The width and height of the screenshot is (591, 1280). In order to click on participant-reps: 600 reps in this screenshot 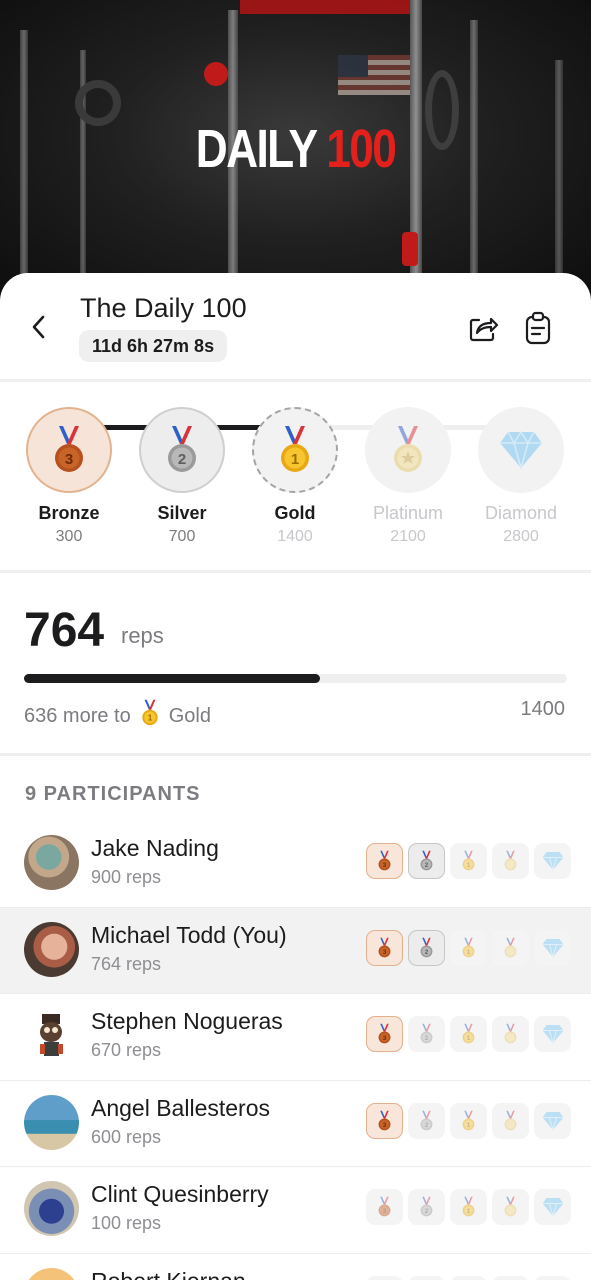, I will do `click(126, 1136)`.